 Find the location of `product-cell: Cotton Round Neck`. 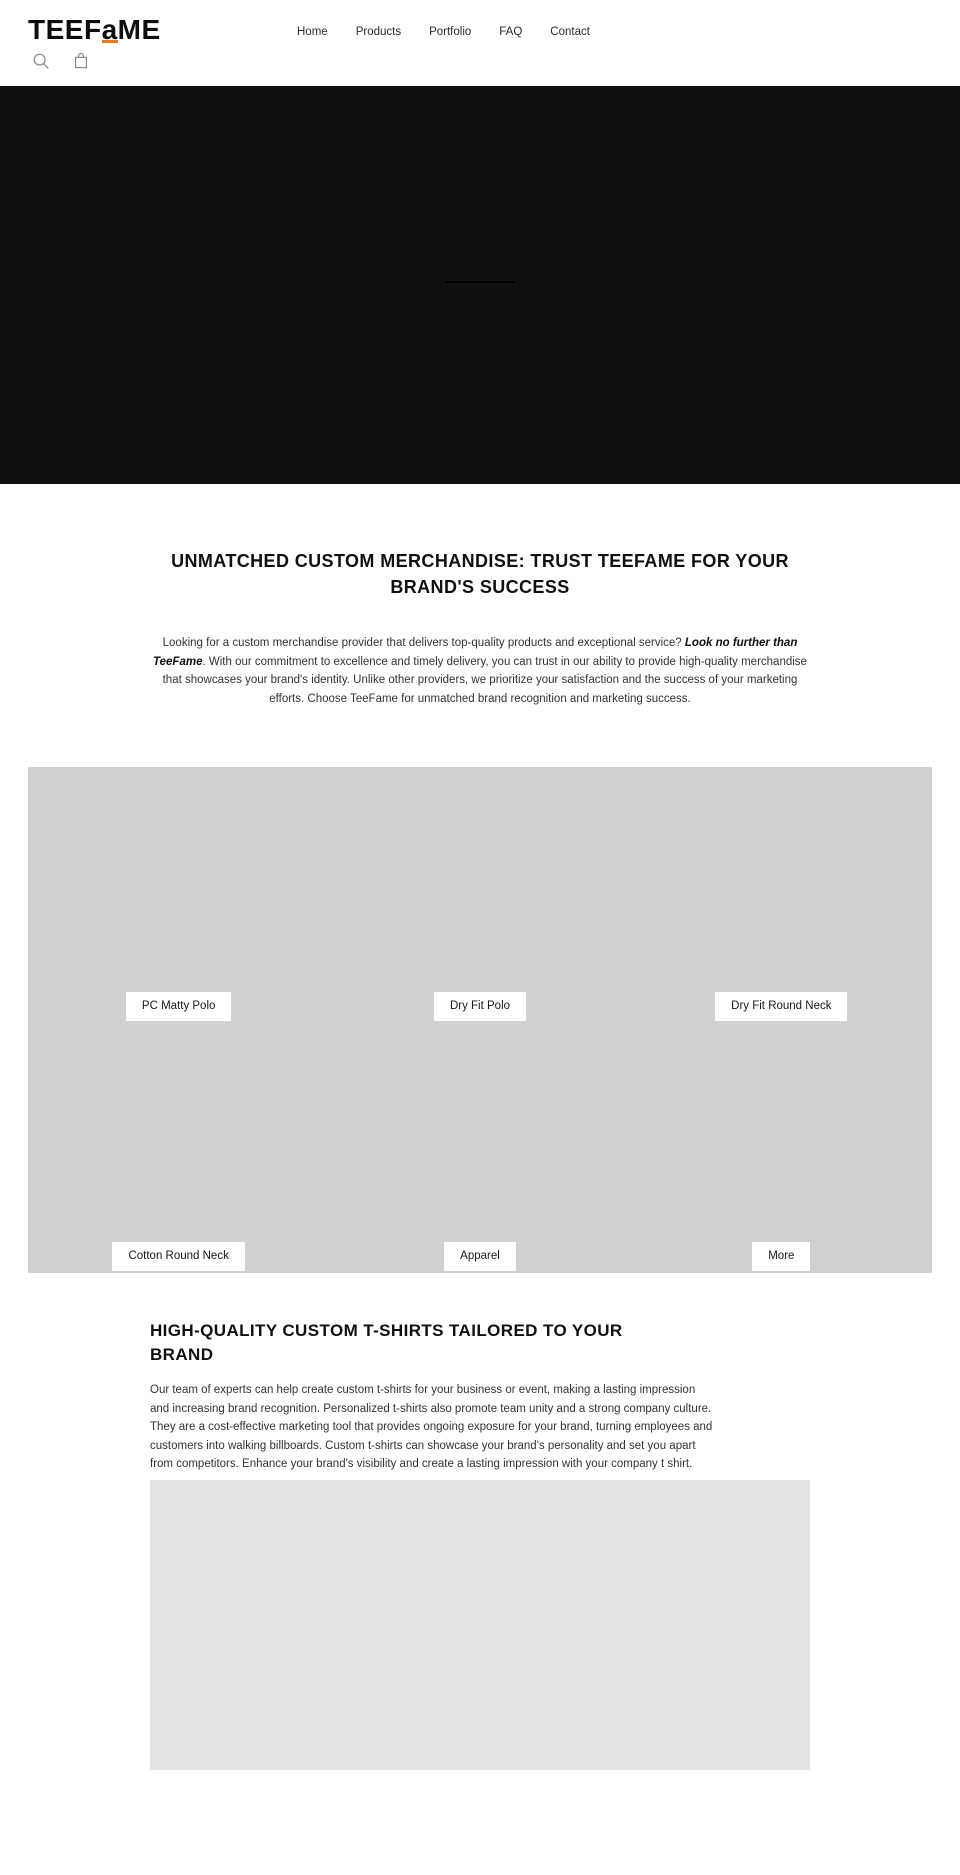

product-cell: Cotton Round Neck is located at coordinates (178, 1256).